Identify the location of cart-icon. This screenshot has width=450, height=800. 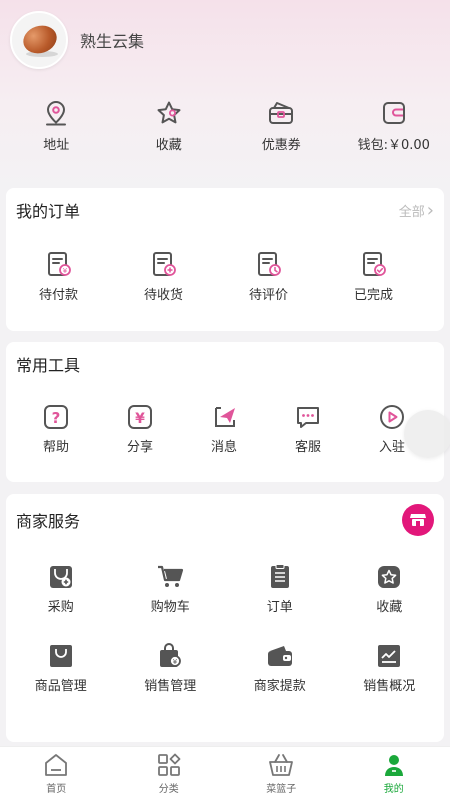
(171, 576).